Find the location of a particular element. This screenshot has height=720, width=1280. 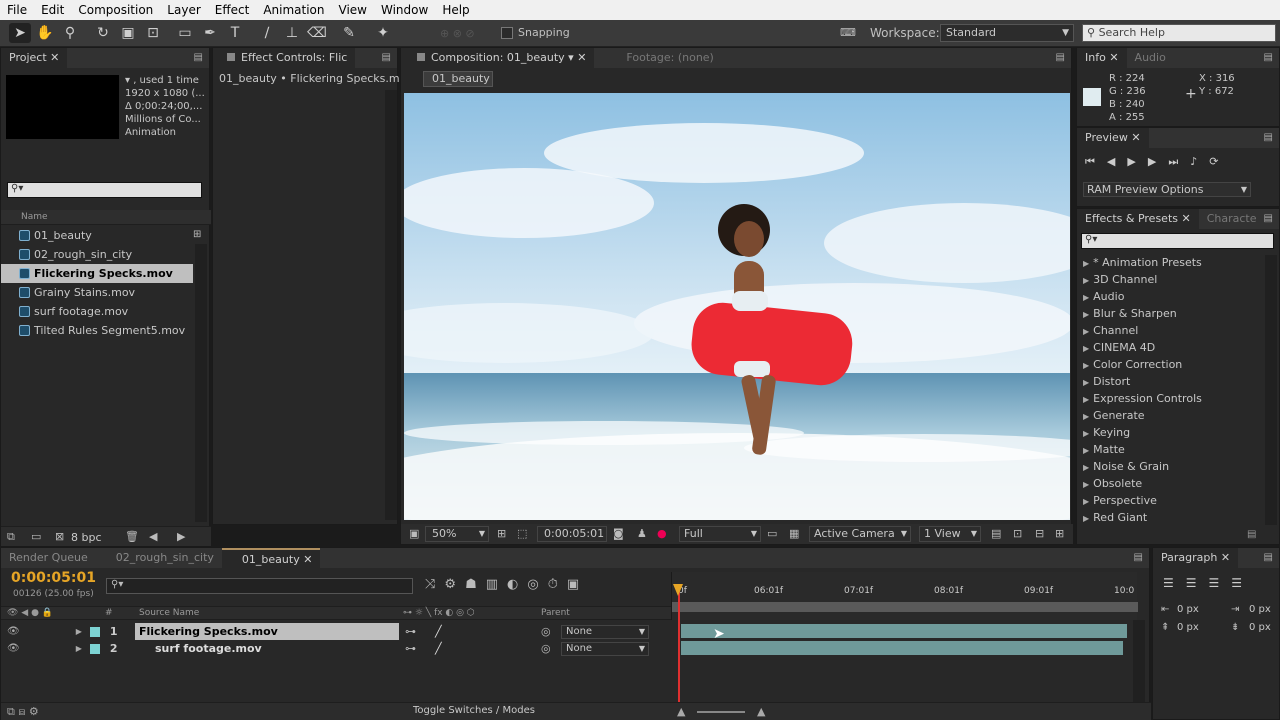

motion-blur-icon: ◐ is located at coordinates (517, 584).